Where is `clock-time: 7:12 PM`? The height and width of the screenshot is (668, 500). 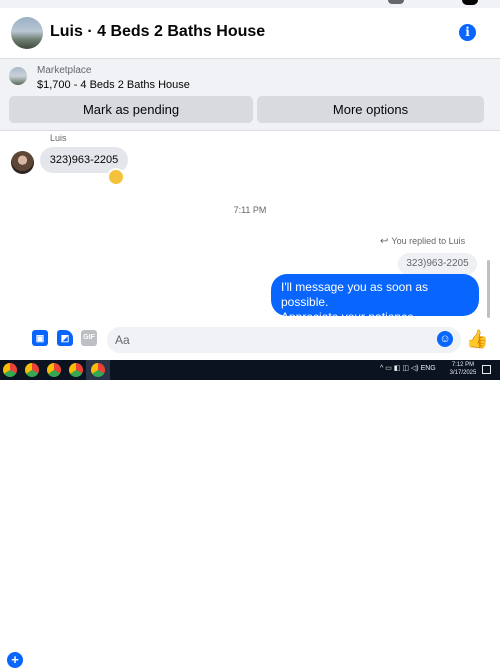 clock-time: 7:12 PM is located at coordinates (463, 365).